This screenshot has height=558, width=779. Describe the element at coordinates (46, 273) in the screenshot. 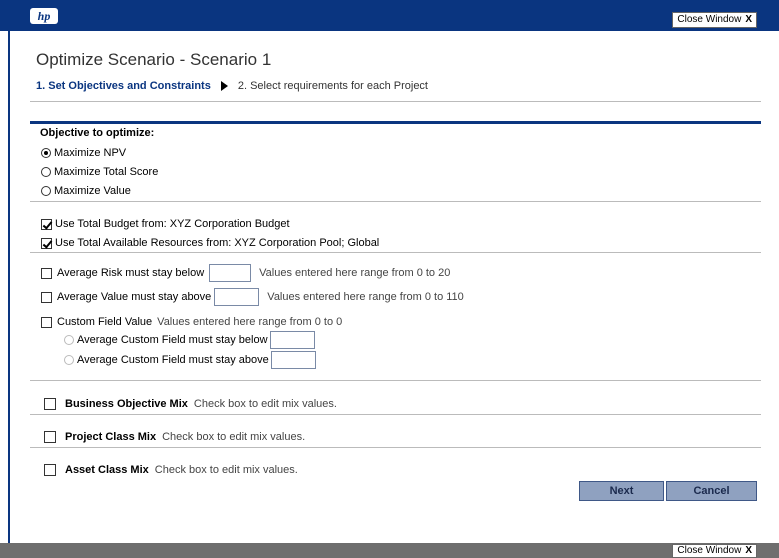

I see `risk-checkbox` at that location.